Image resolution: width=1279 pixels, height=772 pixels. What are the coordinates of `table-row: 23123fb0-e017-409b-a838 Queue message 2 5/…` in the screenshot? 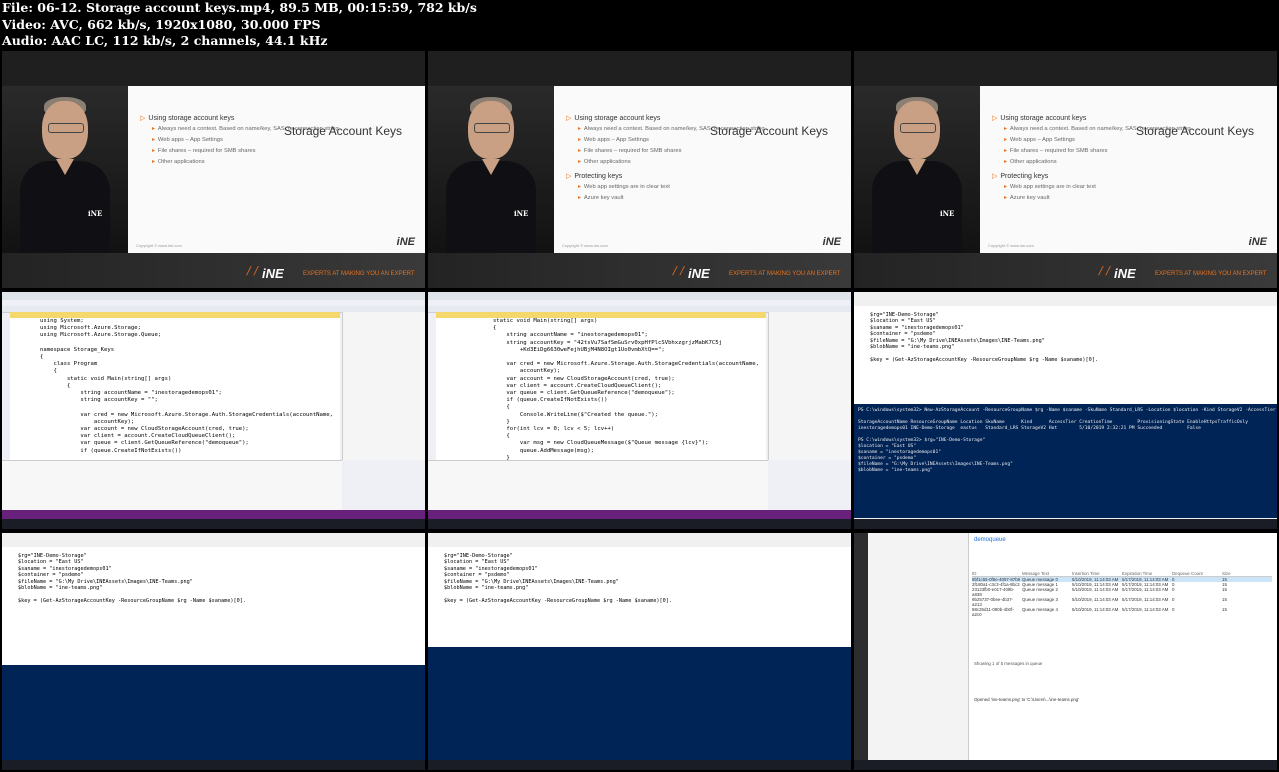 It's located at (1122, 592).